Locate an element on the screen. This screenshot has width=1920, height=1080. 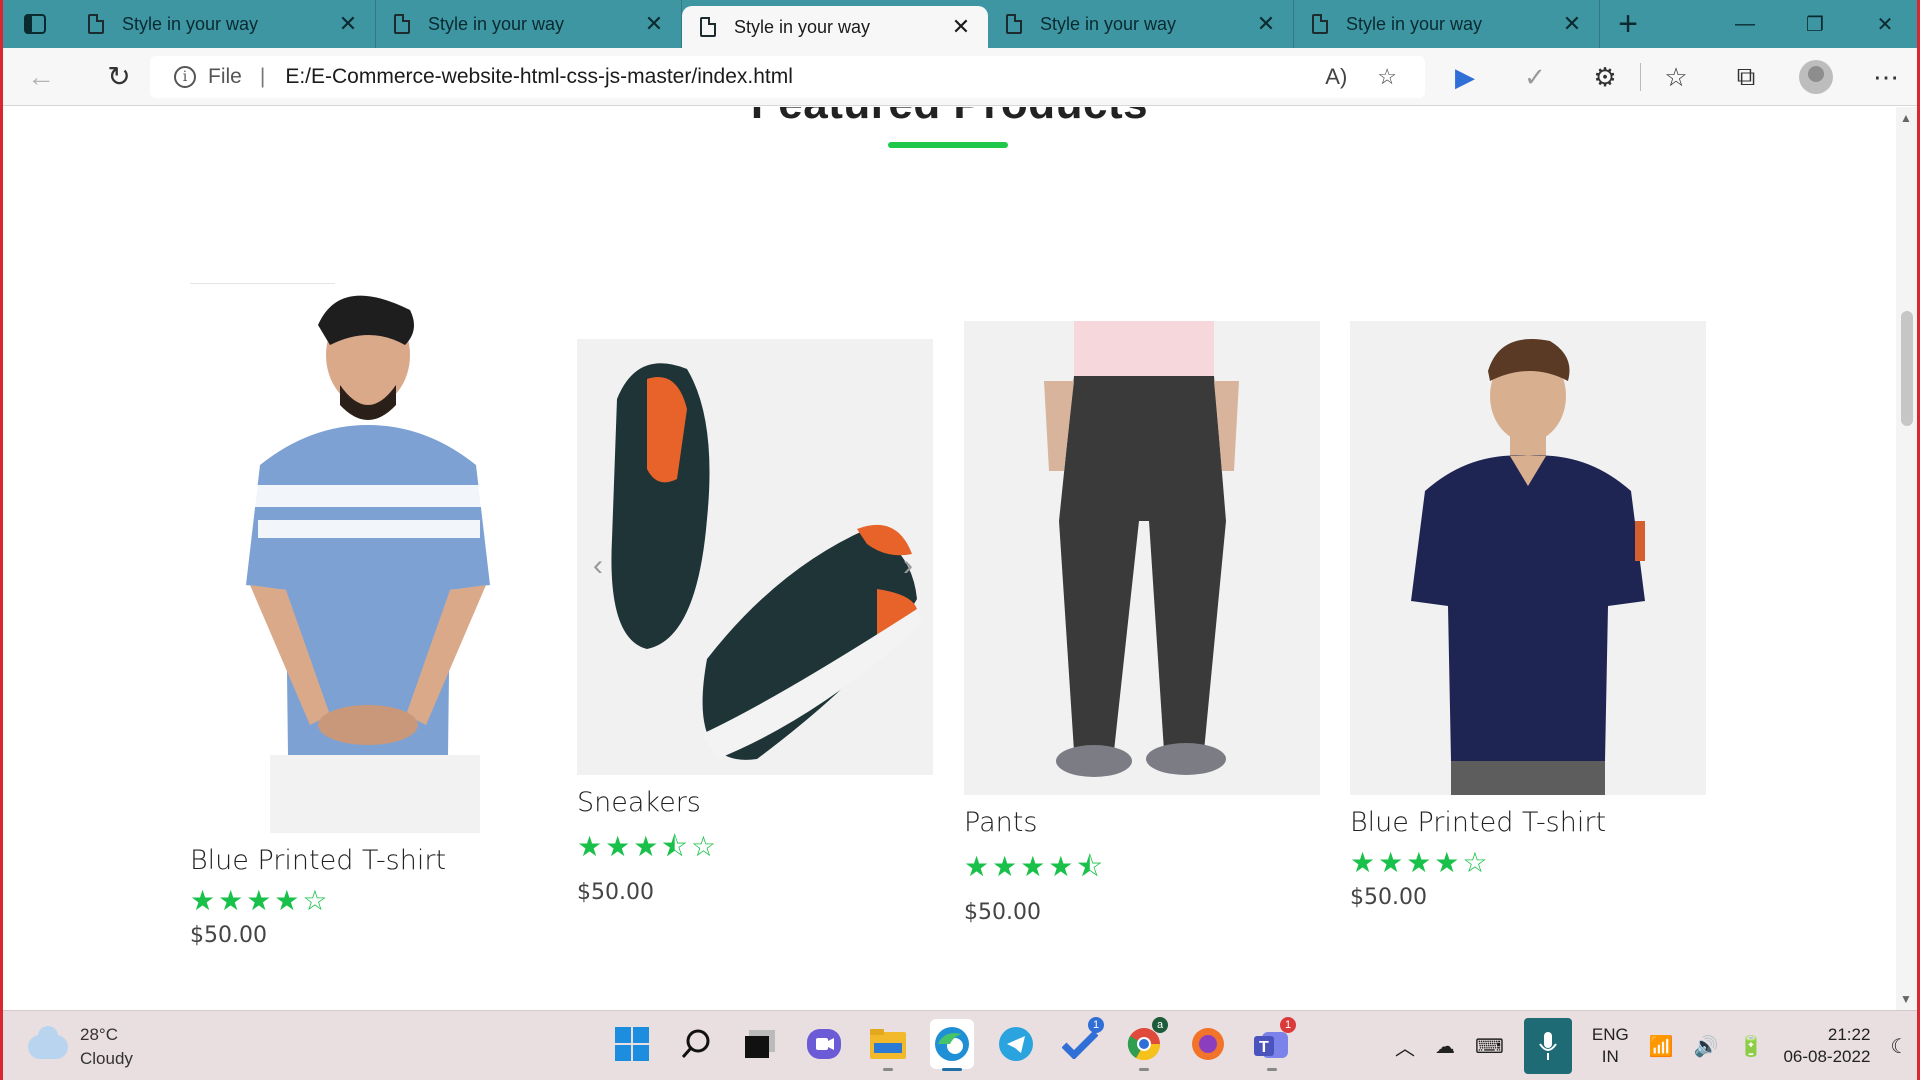
scrollbar-thumb is located at coordinates (1907, 368).